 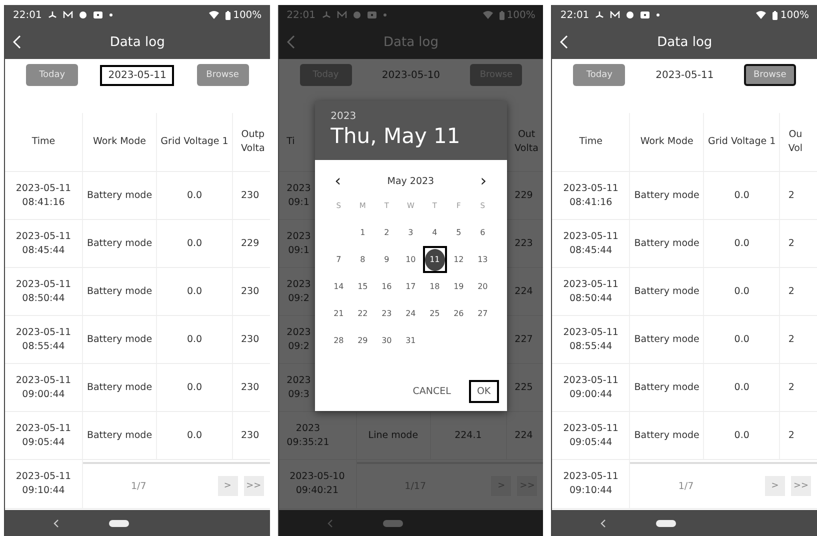 What do you see at coordinates (459, 313) in the screenshot?
I see `calendar-day: 26` at bounding box center [459, 313].